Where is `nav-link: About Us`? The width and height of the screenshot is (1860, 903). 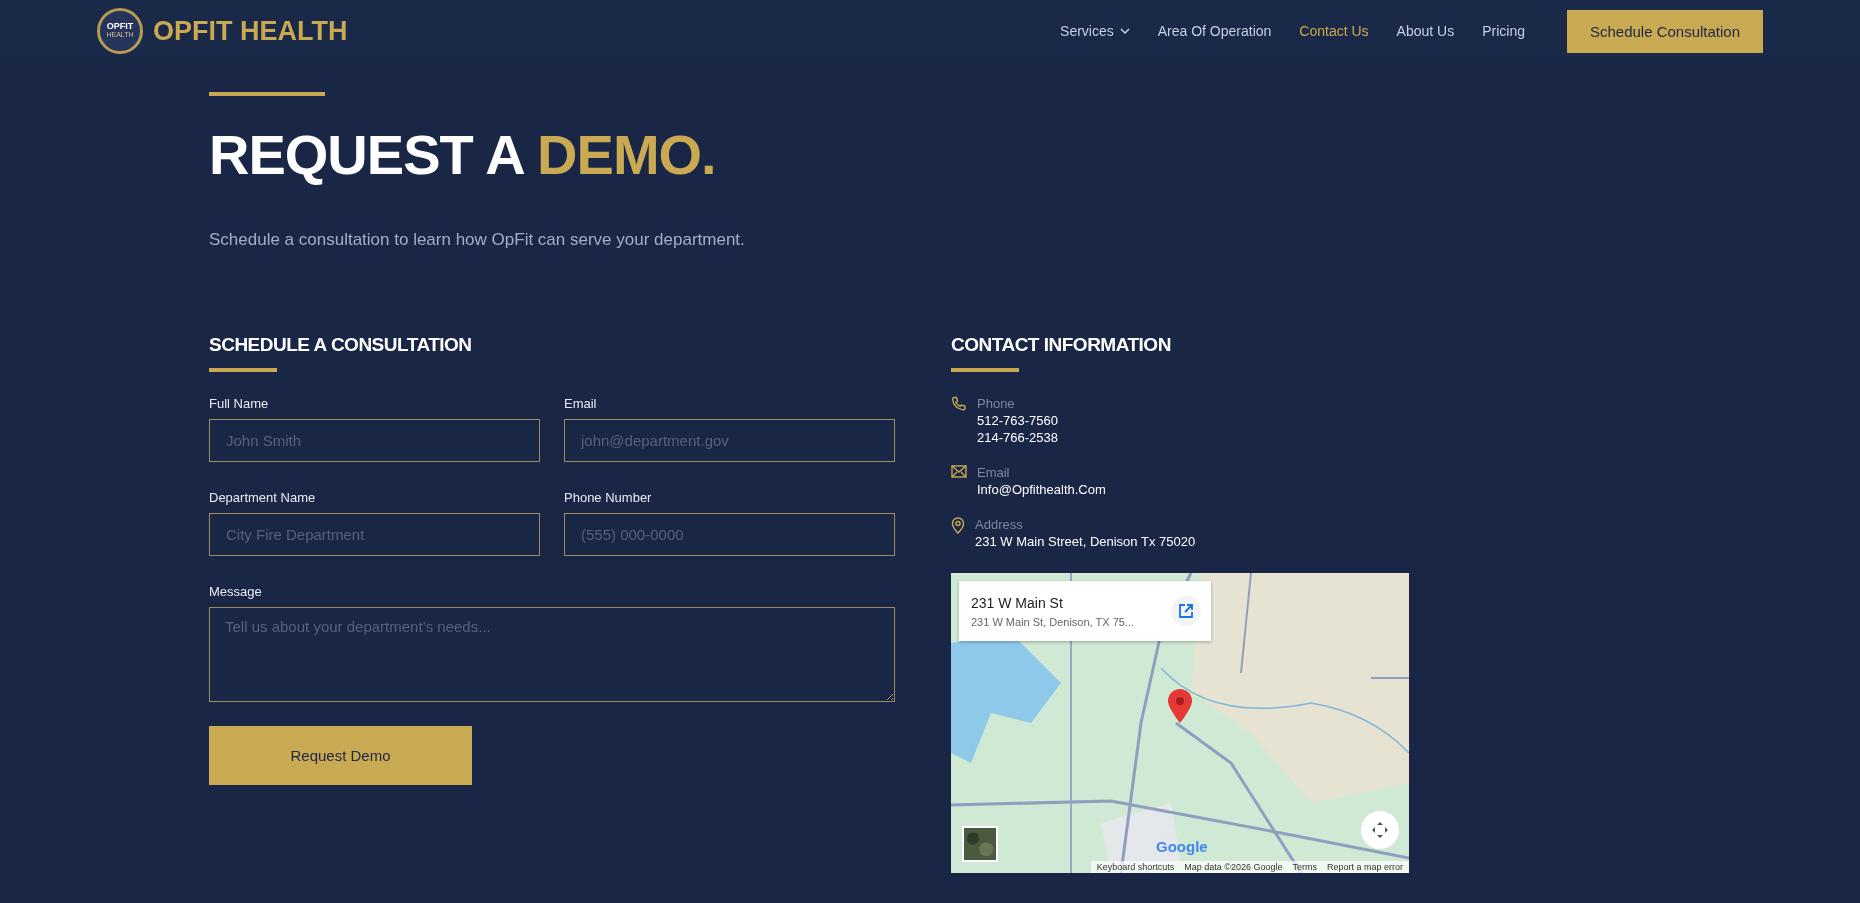 nav-link: About Us is located at coordinates (1425, 31).